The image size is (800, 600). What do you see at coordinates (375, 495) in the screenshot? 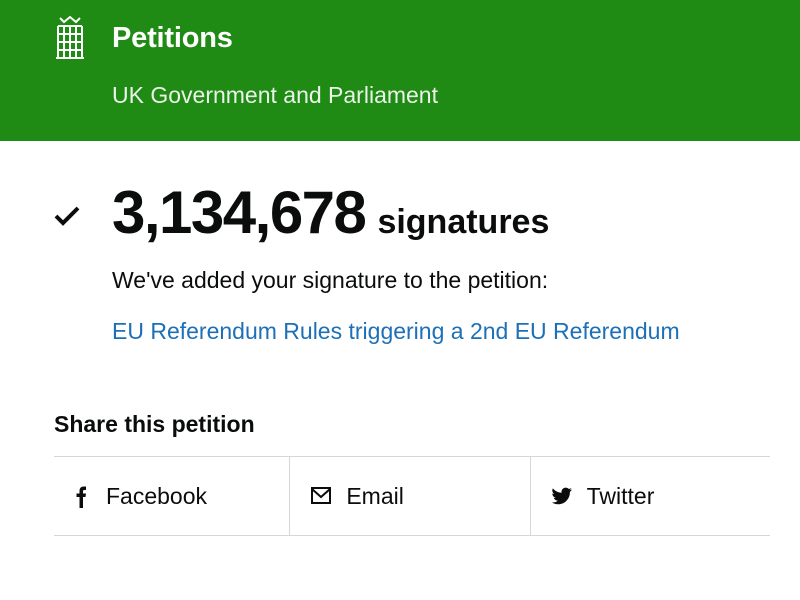
I see `share-email-label: Email` at bounding box center [375, 495].